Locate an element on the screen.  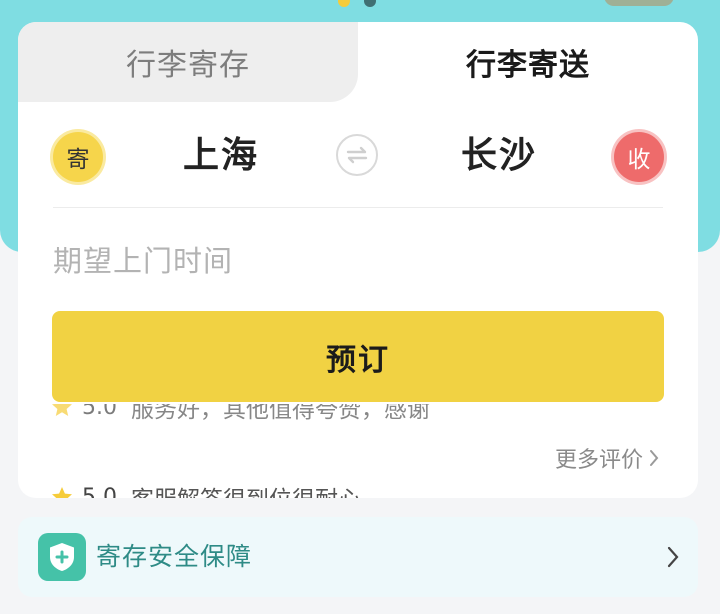
banner-pagination is located at coordinates (357, 3).